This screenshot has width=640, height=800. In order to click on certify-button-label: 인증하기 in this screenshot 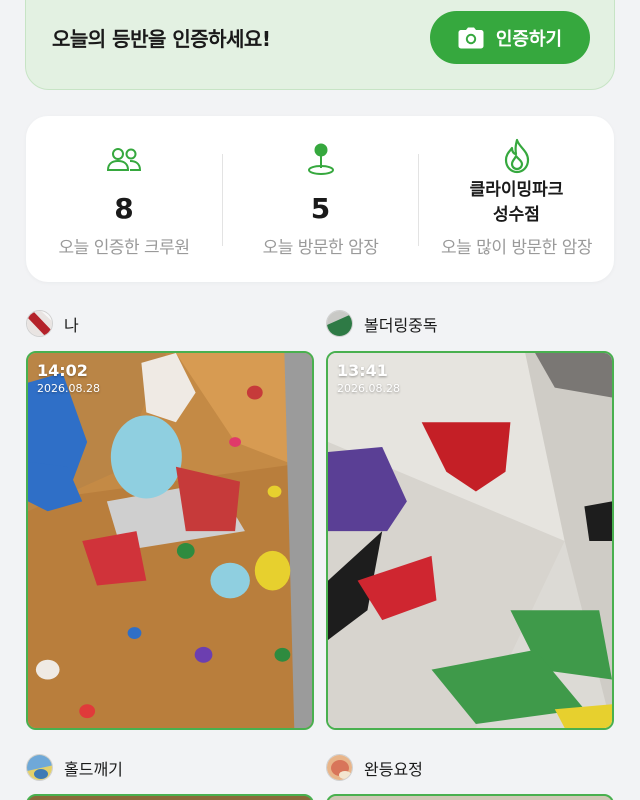, I will do `click(529, 39)`.